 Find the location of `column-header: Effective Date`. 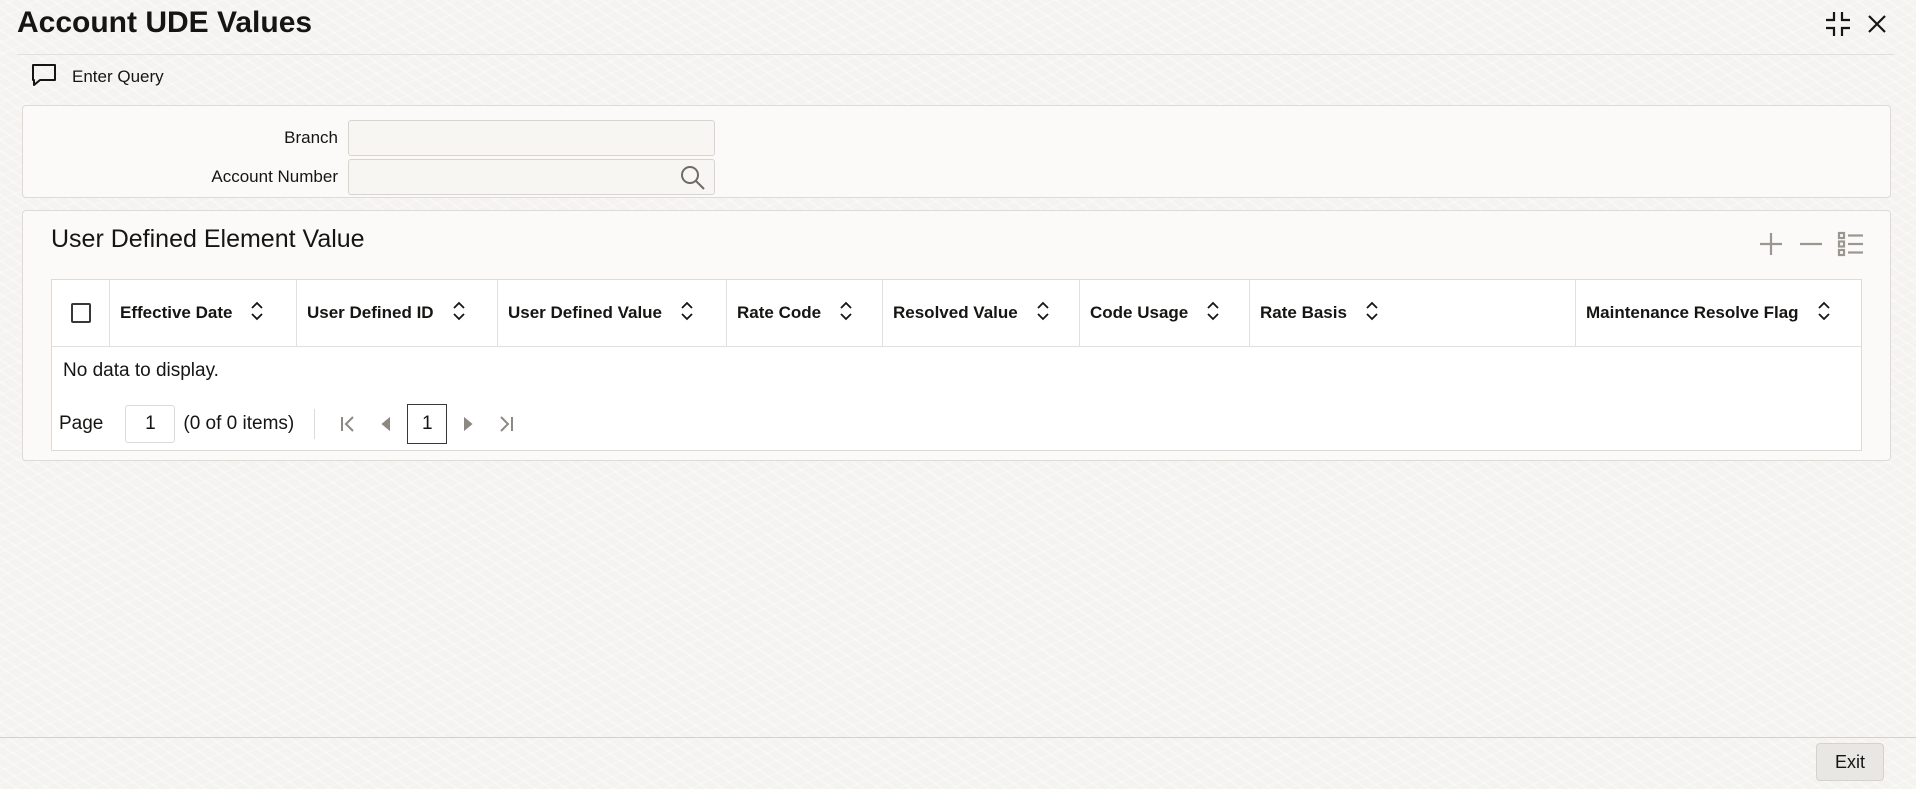

column-header: Effective Date is located at coordinates (202, 313).